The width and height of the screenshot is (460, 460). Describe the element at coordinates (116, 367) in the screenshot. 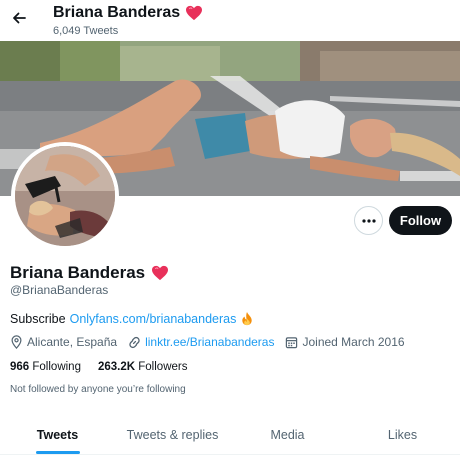

I see `followers-count: 263.2K` at that location.